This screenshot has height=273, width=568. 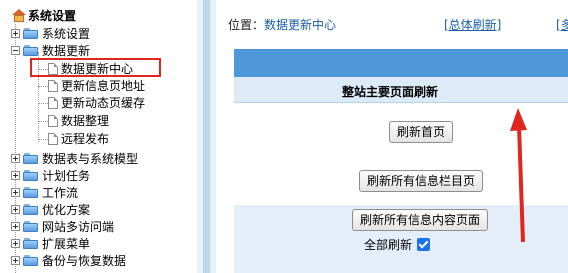 I want to click on tree-node-data-update: 数据更新, so click(x=50, y=50).